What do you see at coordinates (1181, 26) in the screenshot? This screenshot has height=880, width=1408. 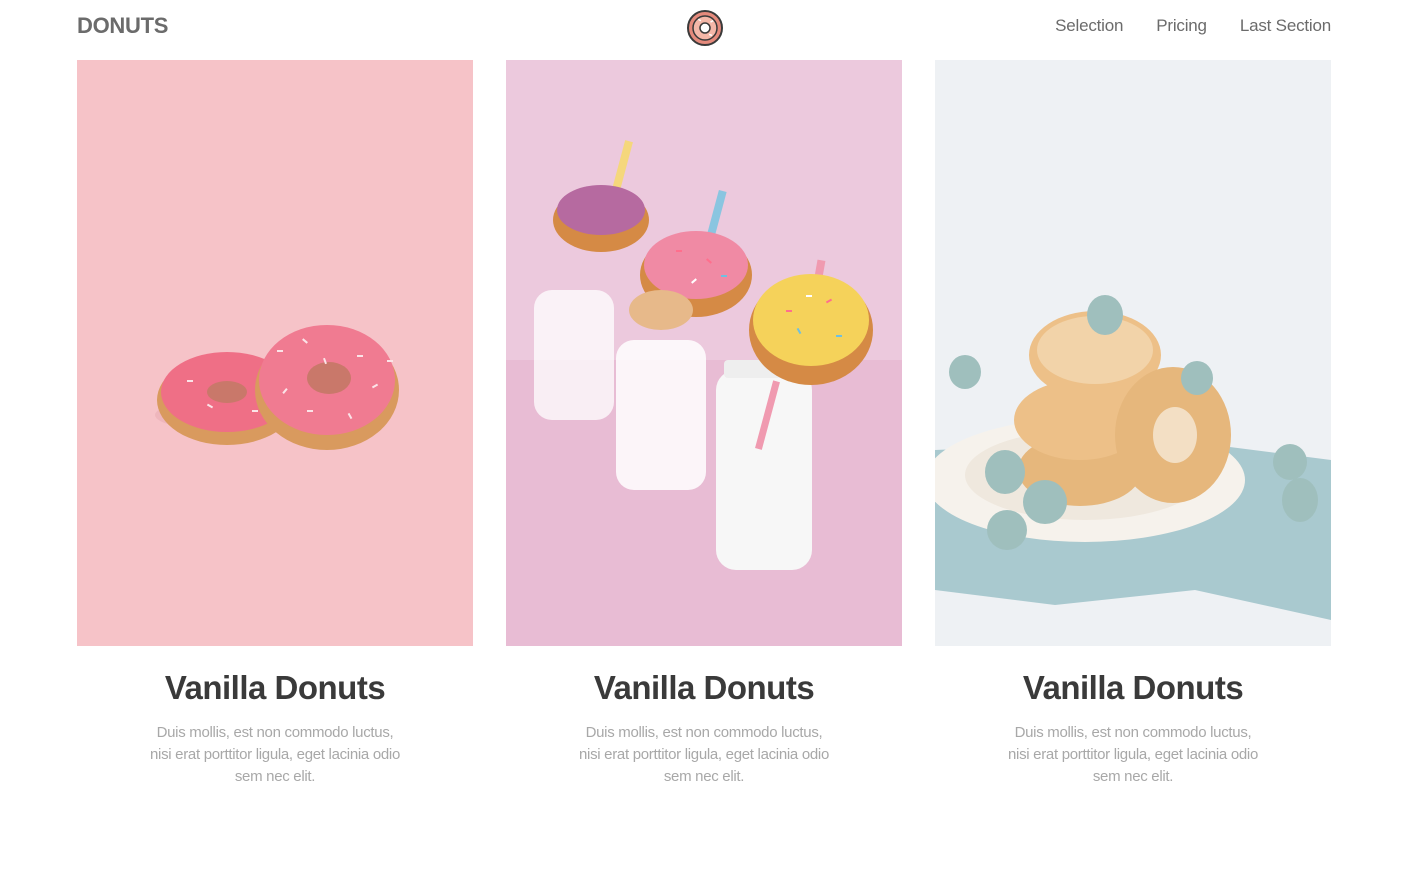 I see `nav-link-pricing: Pricing` at bounding box center [1181, 26].